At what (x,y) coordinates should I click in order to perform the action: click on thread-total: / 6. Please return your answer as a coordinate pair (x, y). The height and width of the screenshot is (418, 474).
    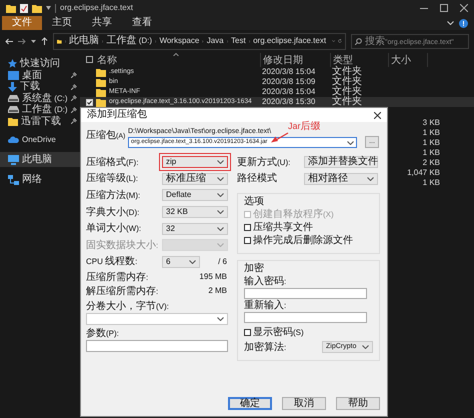
    Looking at the image, I should click on (223, 261).